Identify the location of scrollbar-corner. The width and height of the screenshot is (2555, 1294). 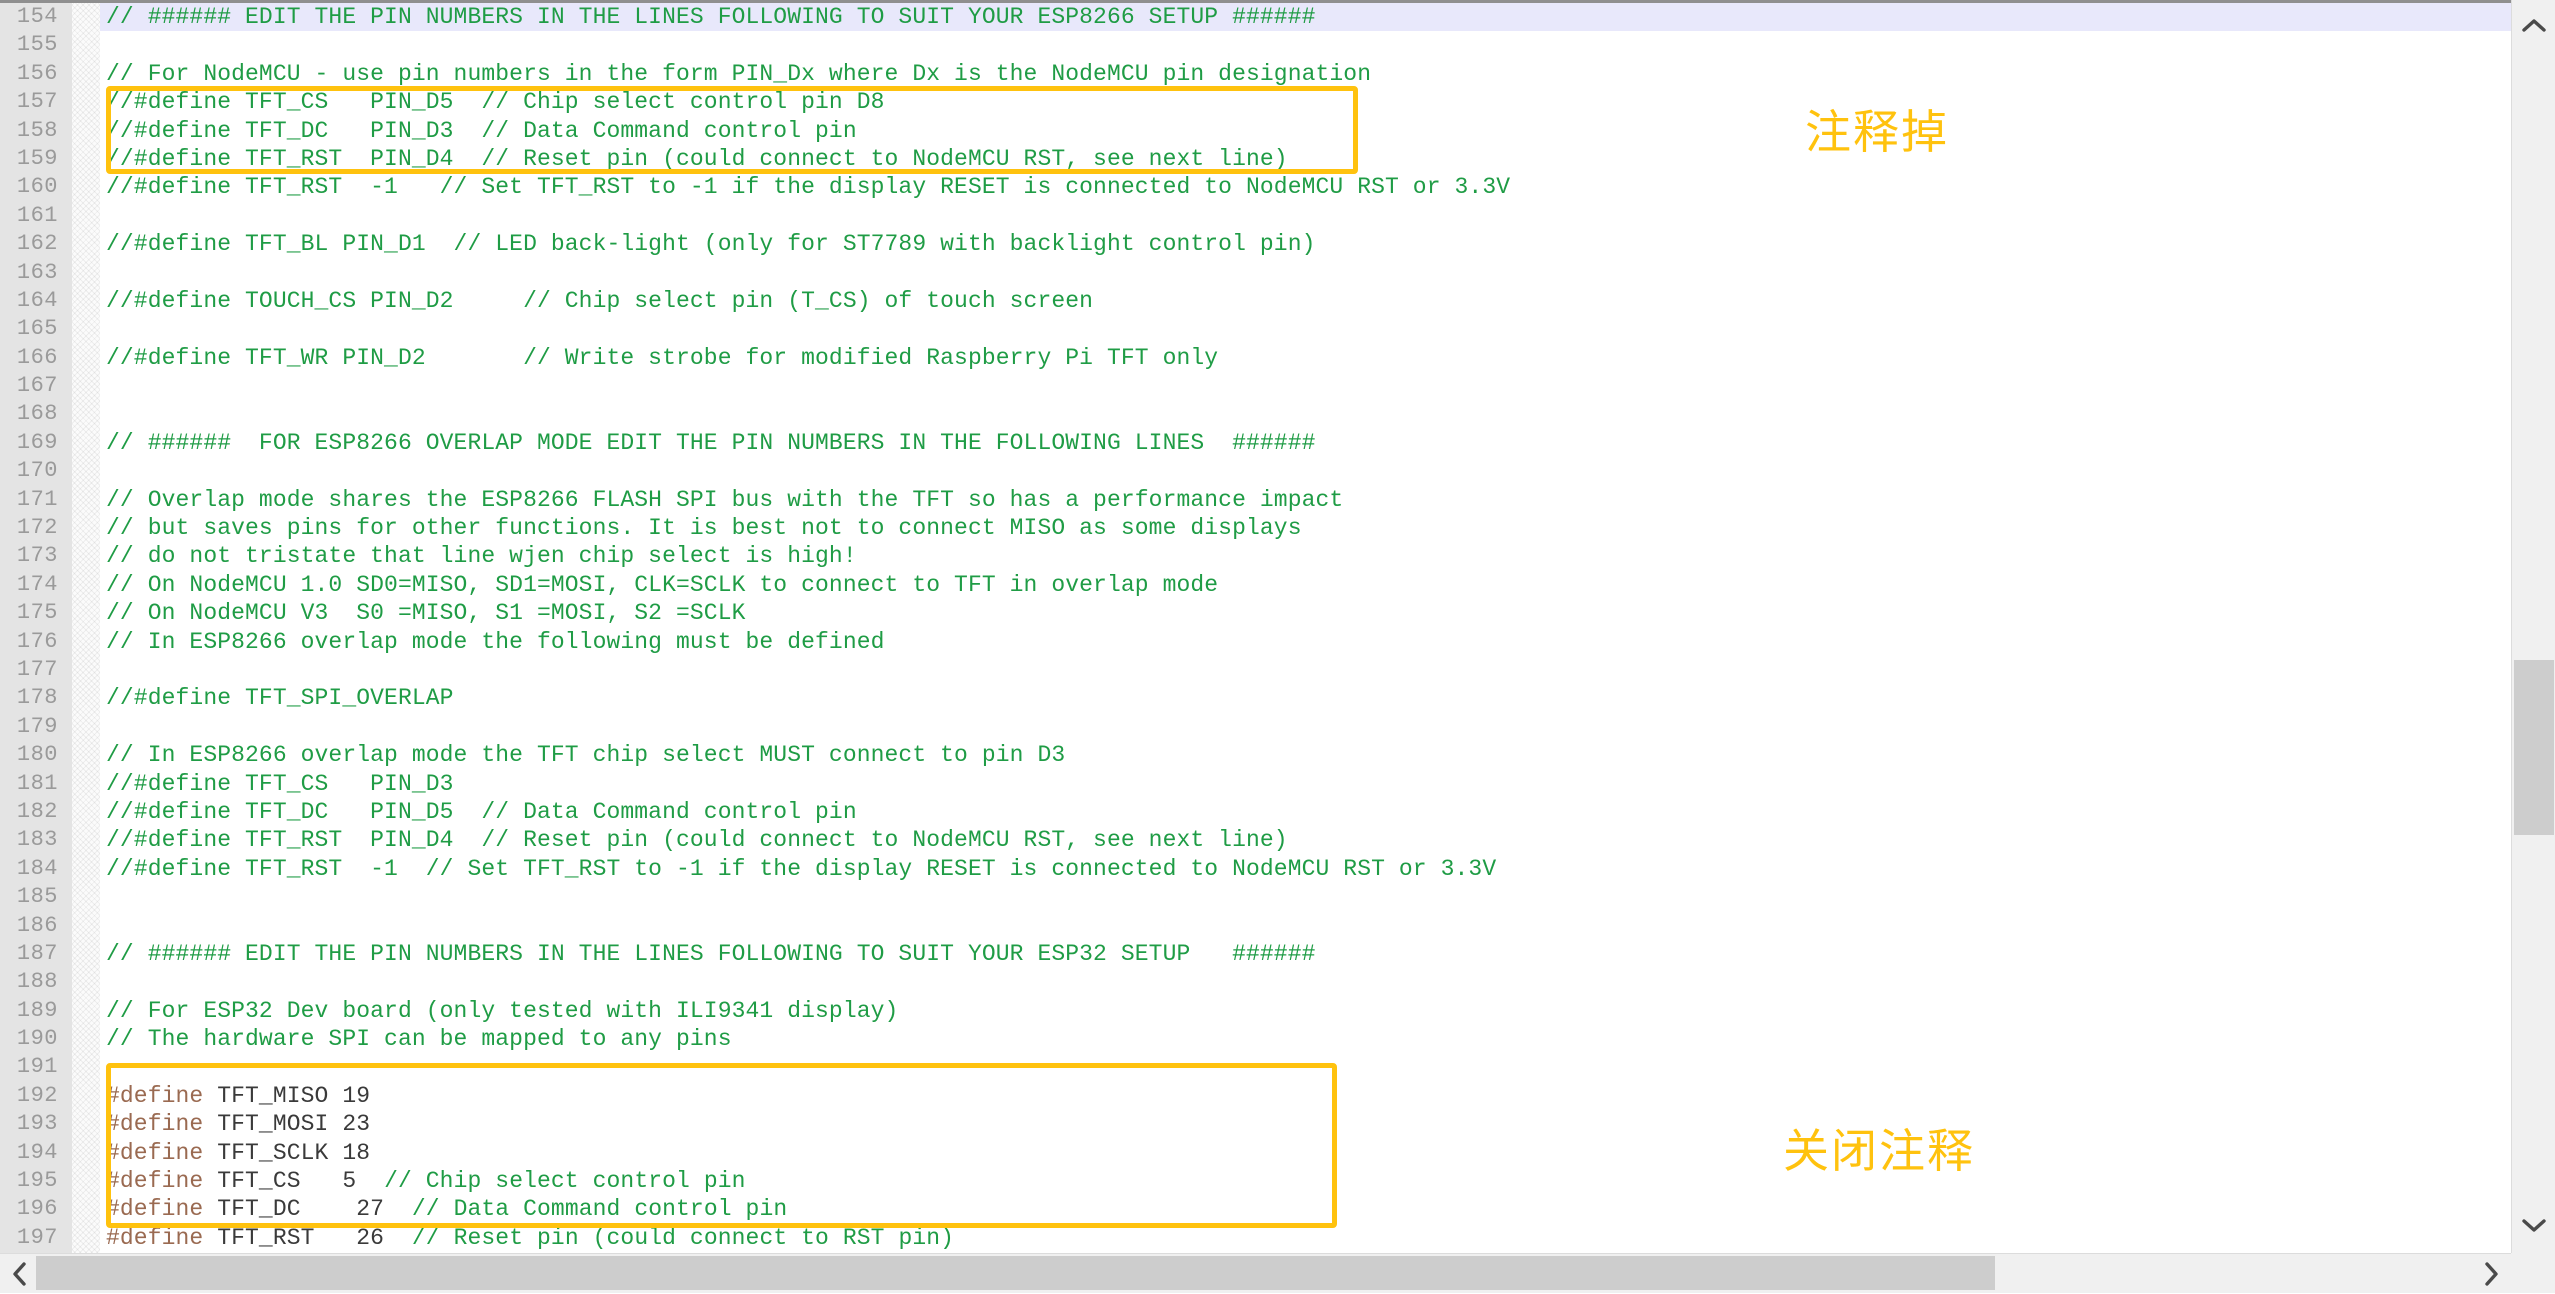
(2533, 1273).